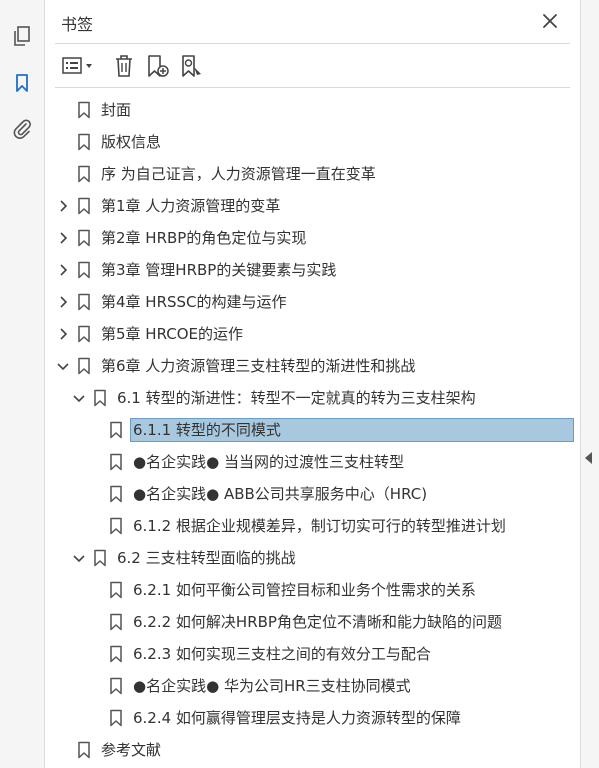 The height and width of the screenshot is (768, 599). I want to click on bookmark-item: 6.2.1 如何平衡公司管控目标和业务个性需求的关系, so click(312, 590).